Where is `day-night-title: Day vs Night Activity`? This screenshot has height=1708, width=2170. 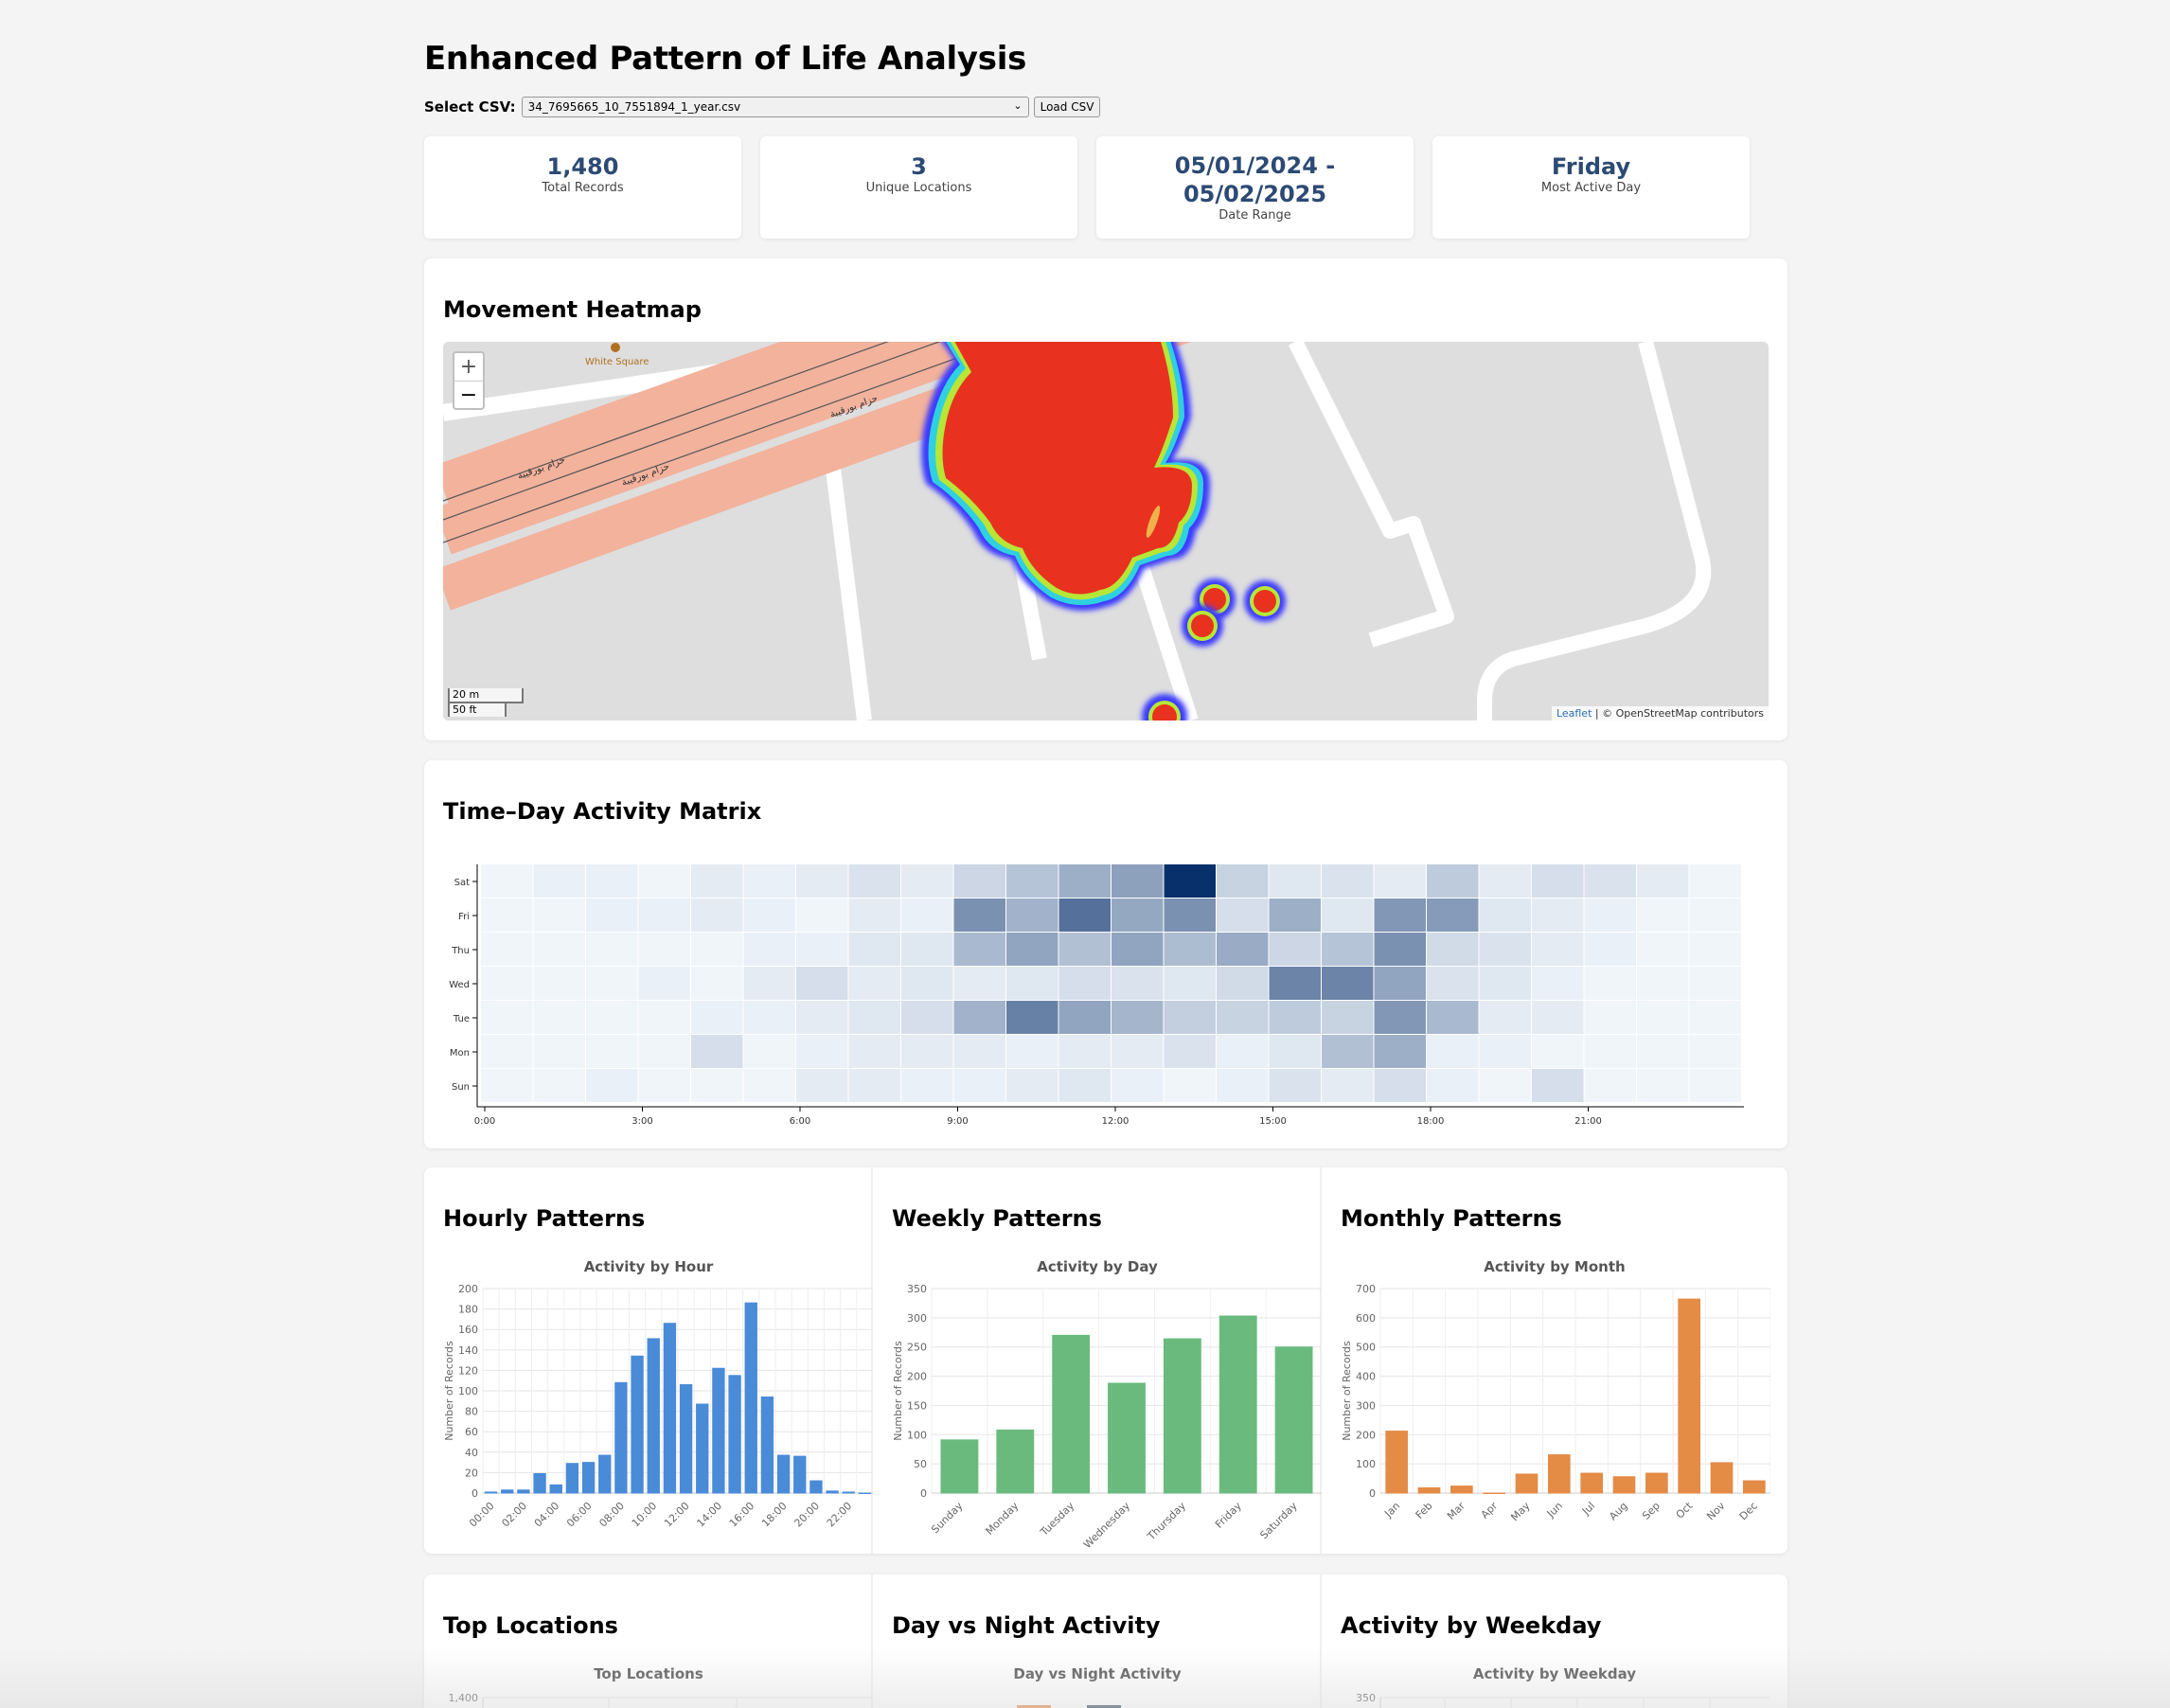
day-night-title: Day vs Night Activity is located at coordinates (1026, 1625).